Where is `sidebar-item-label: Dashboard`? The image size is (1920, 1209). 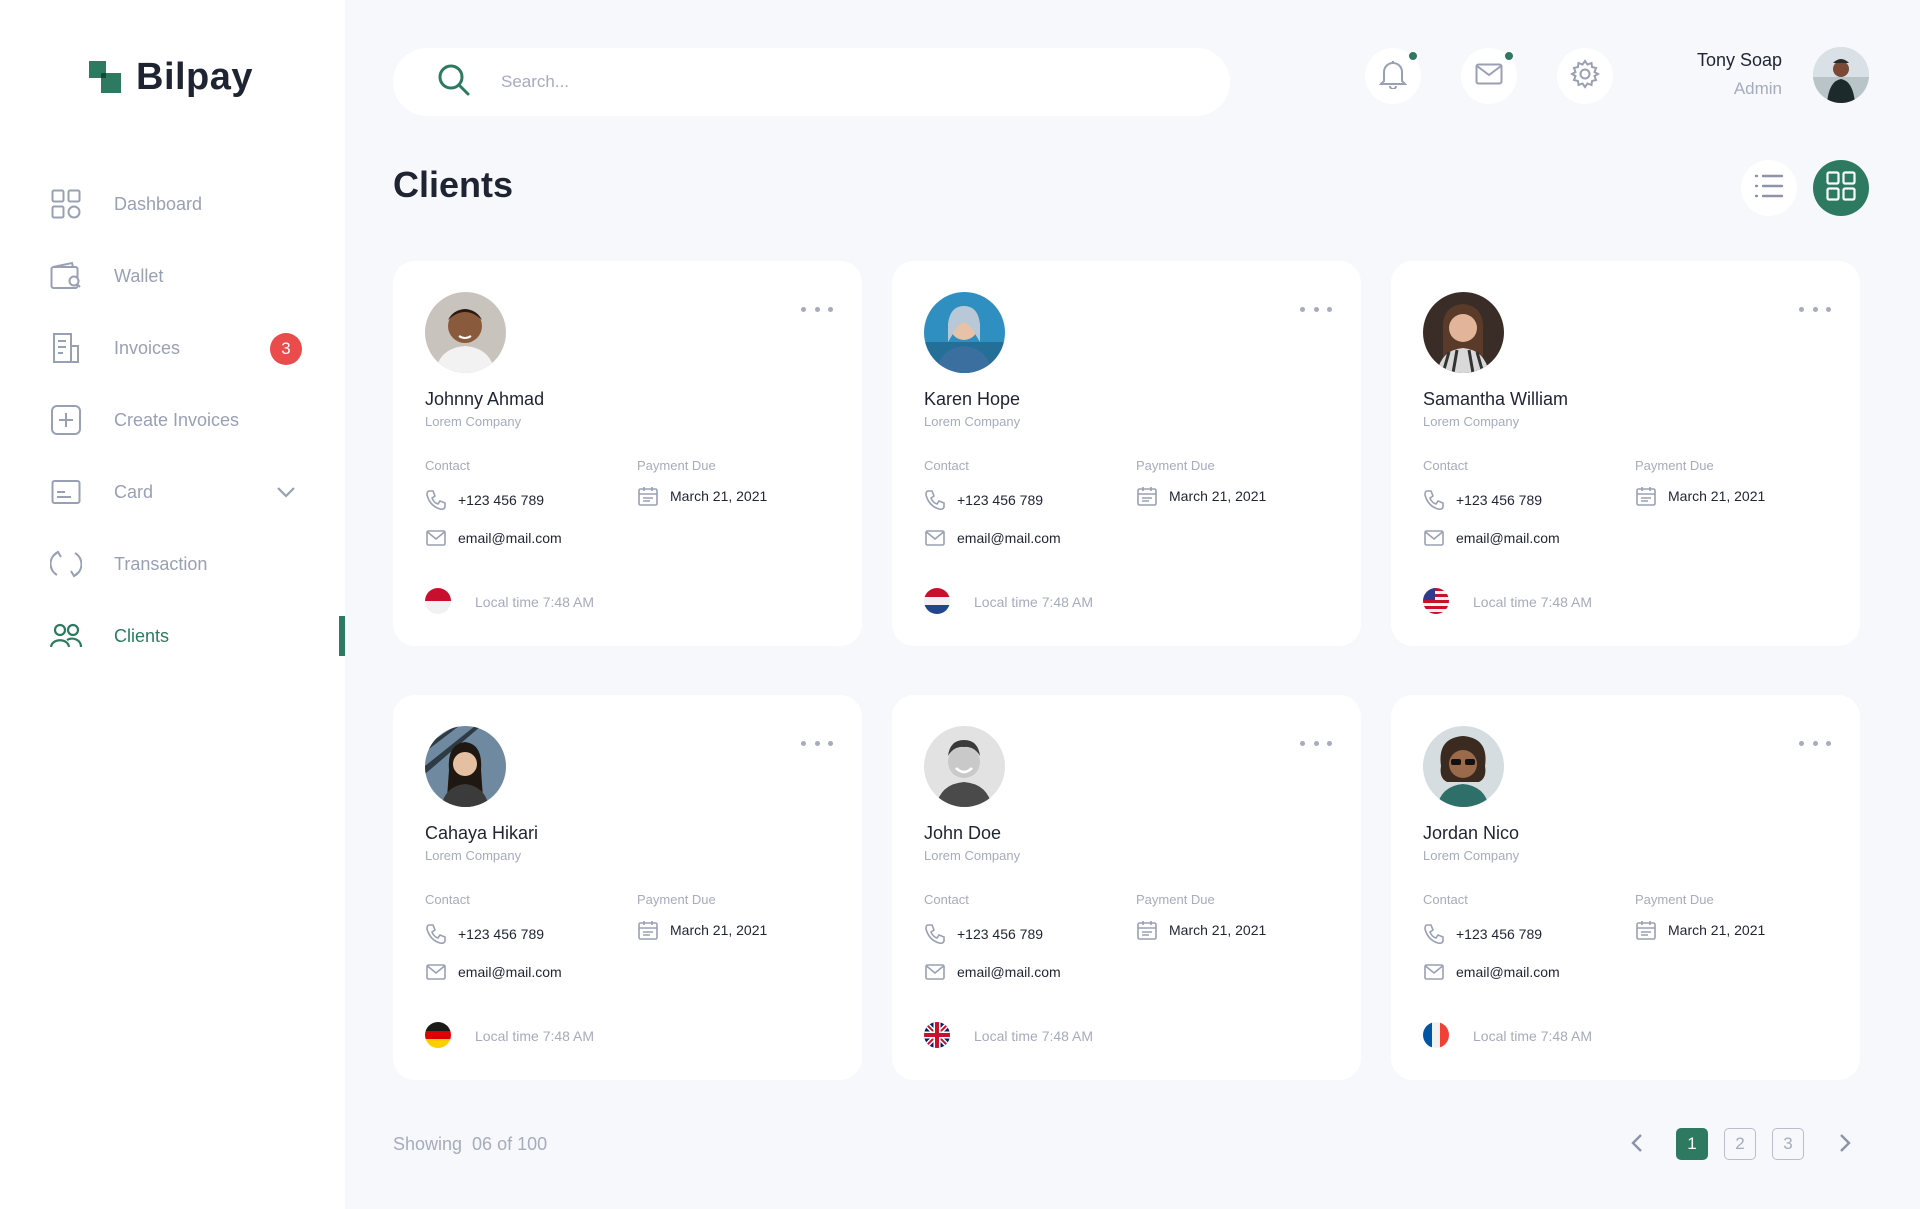
sidebar-item-label: Dashboard is located at coordinates (158, 203).